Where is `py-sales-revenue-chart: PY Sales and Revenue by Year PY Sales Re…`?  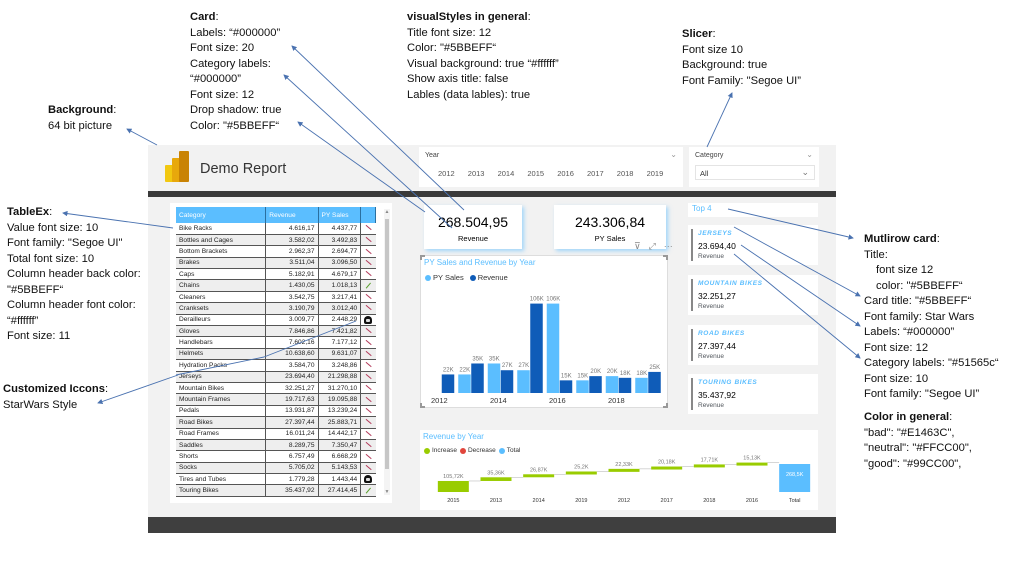
py-sales-revenue-chart: PY Sales and Revenue by Year PY Sales Re… is located at coordinates (544, 331).